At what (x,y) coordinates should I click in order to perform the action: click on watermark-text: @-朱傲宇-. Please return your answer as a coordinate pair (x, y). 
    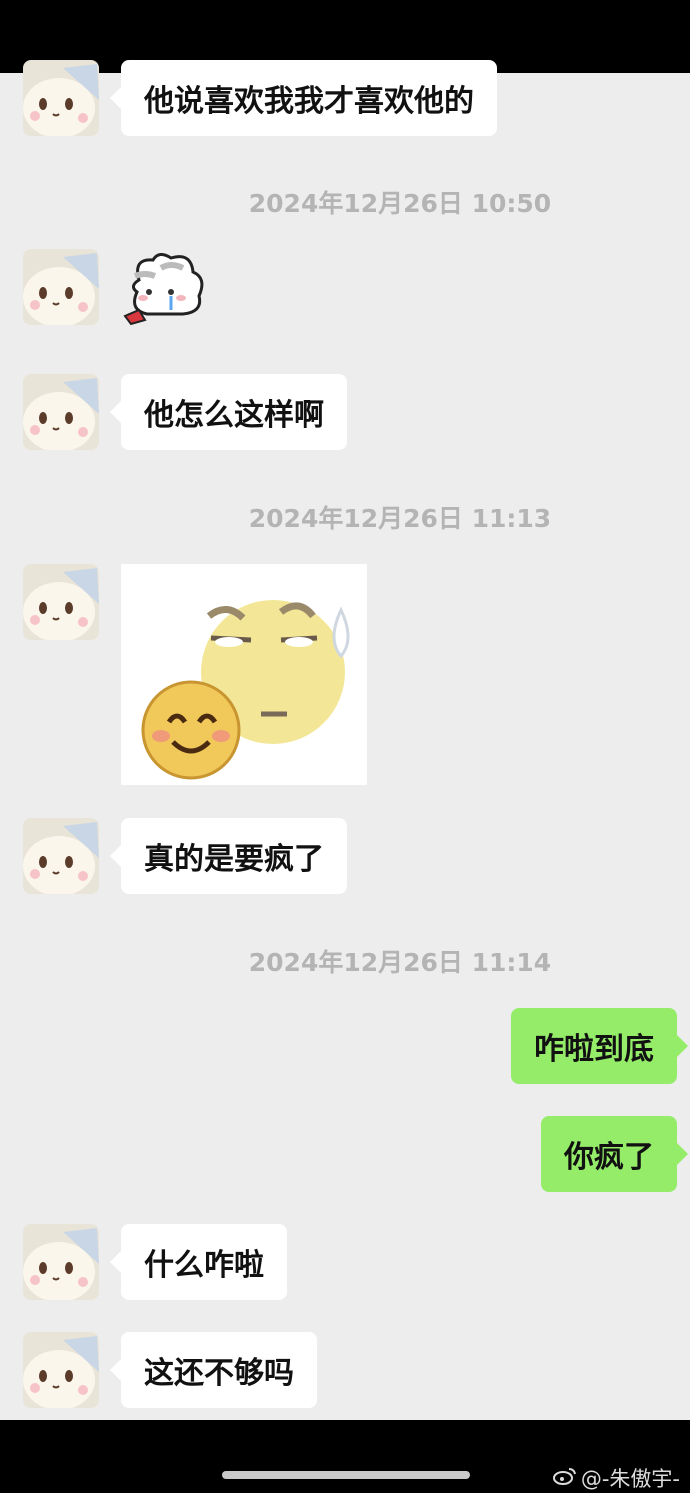
    Looking at the image, I should click on (630, 1479).